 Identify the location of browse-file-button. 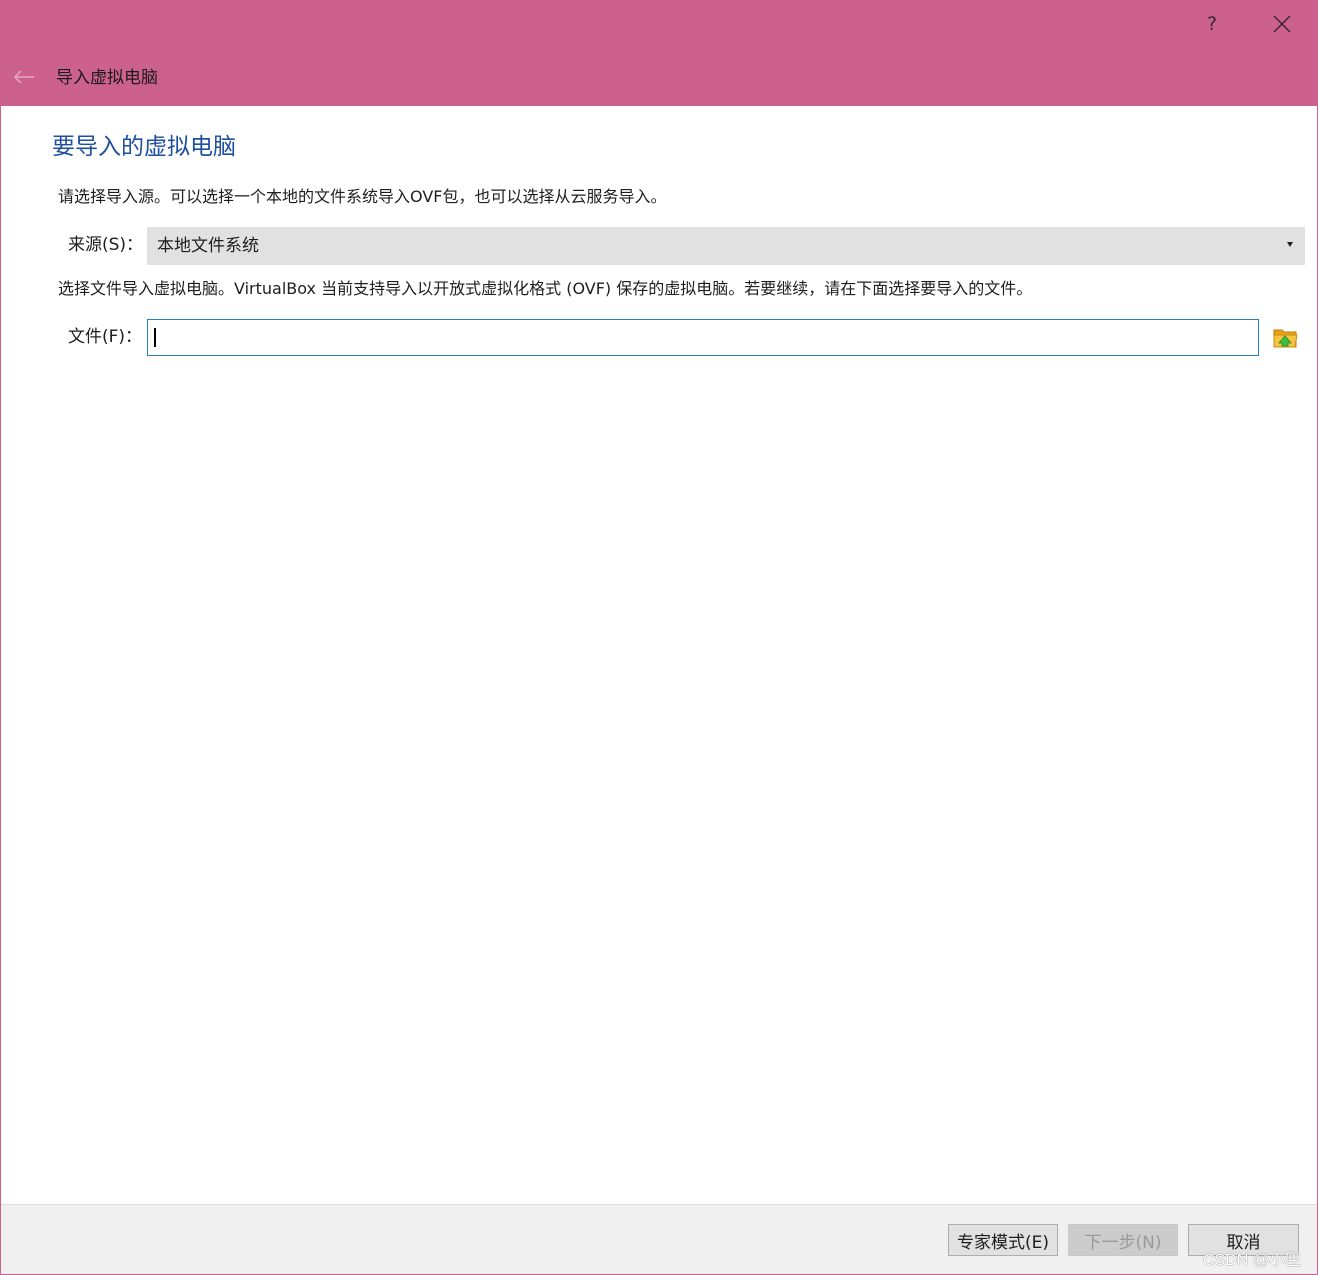
(1285, 337).